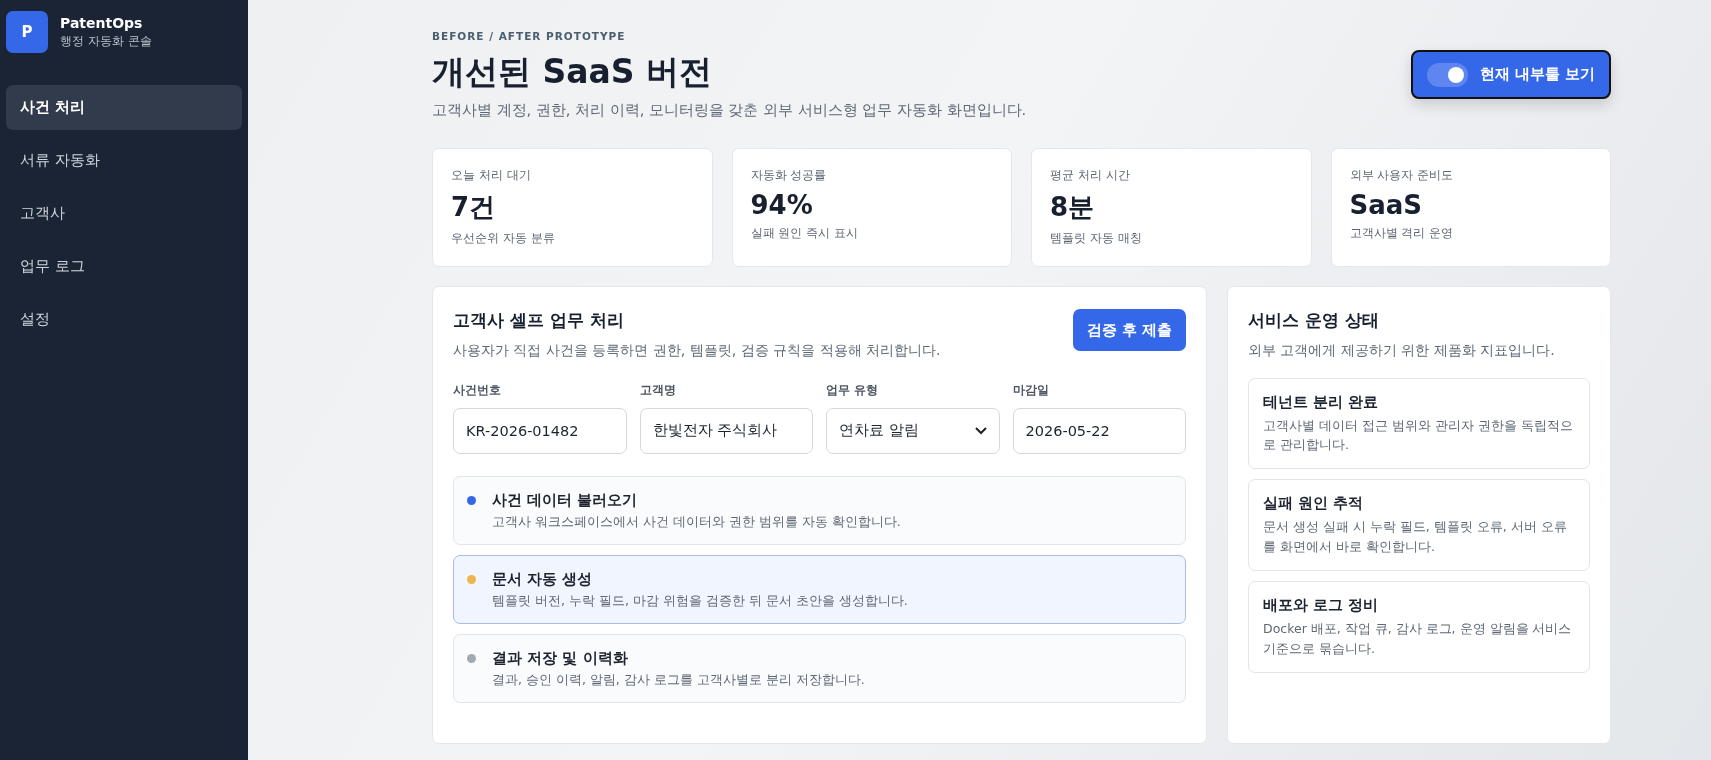 The image size is (1711, 760). Describe the element at coordinates (1321, 606) in the screenshot. I see `service-title: 배포와 로그 정비` at that location.